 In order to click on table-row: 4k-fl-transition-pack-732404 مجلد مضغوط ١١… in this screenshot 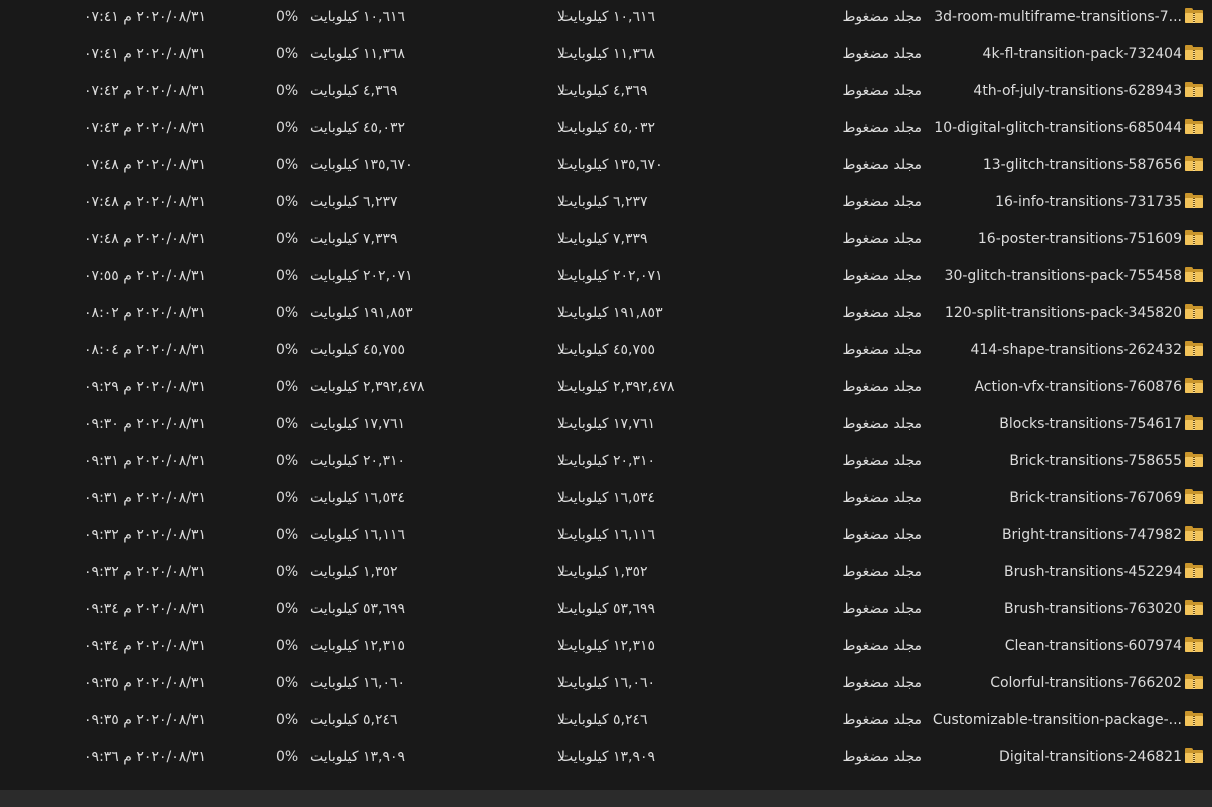, I will do `click(606, 55)`.